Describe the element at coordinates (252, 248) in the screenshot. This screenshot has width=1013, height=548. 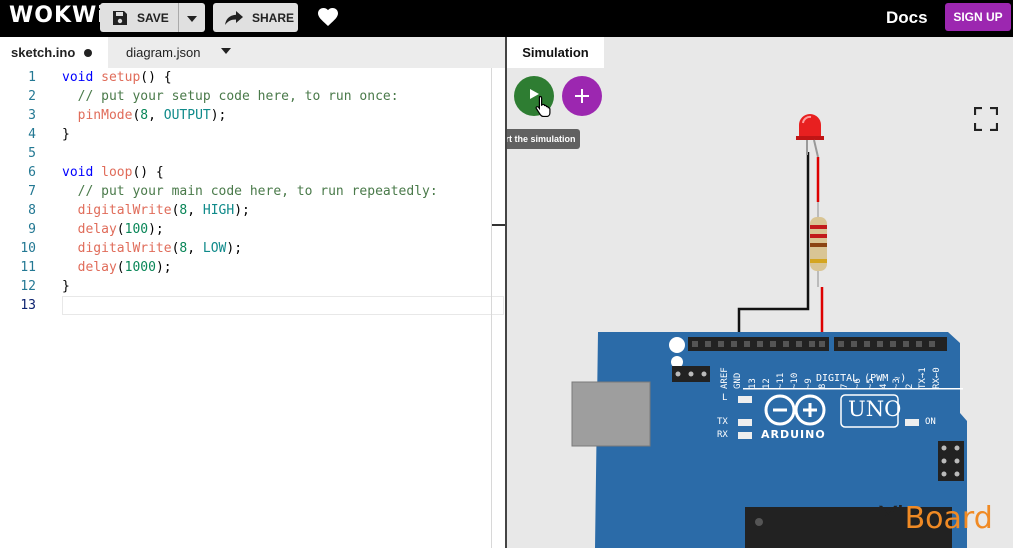
I see `code-line: 10 digitalWrite(8, LOW);` at that location.